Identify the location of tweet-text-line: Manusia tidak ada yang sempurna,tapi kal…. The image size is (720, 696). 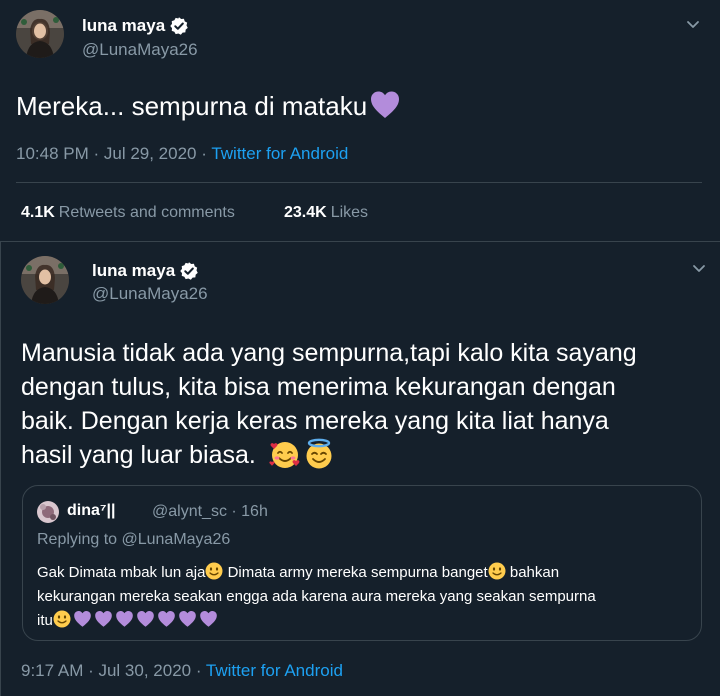
(329, 353).